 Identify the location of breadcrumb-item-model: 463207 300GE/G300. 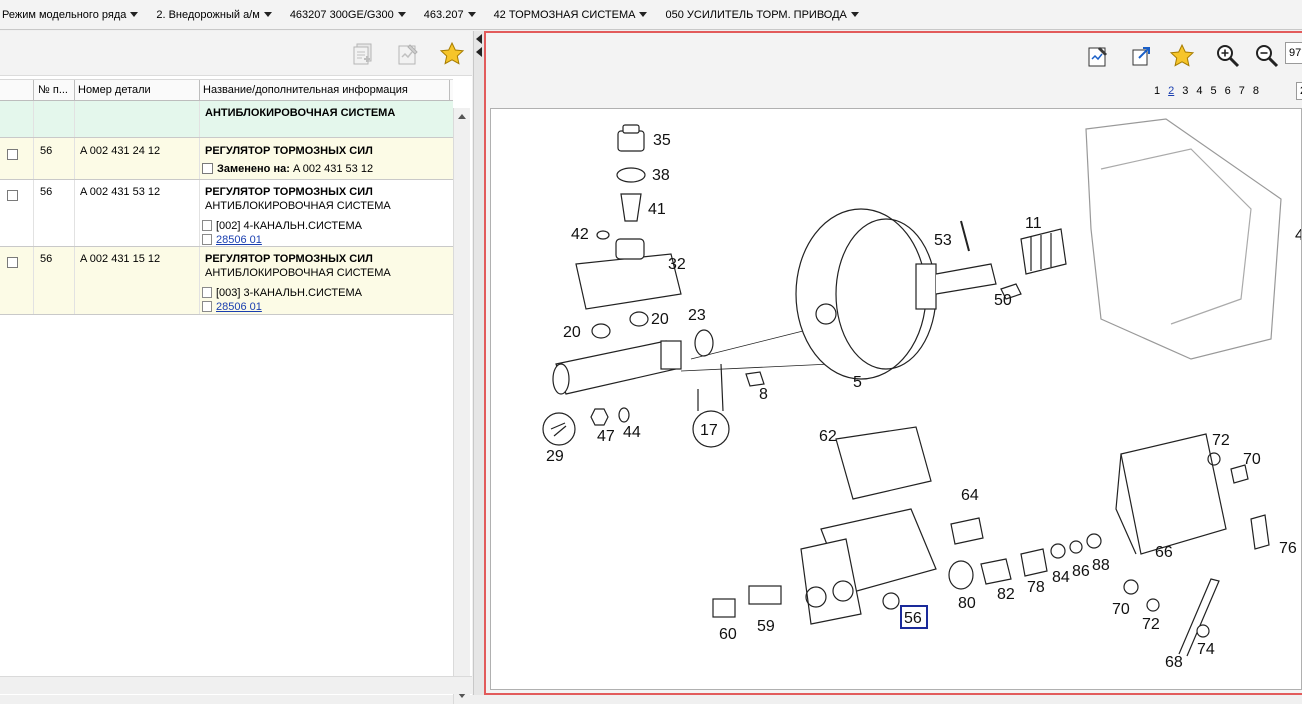
(348, 15).